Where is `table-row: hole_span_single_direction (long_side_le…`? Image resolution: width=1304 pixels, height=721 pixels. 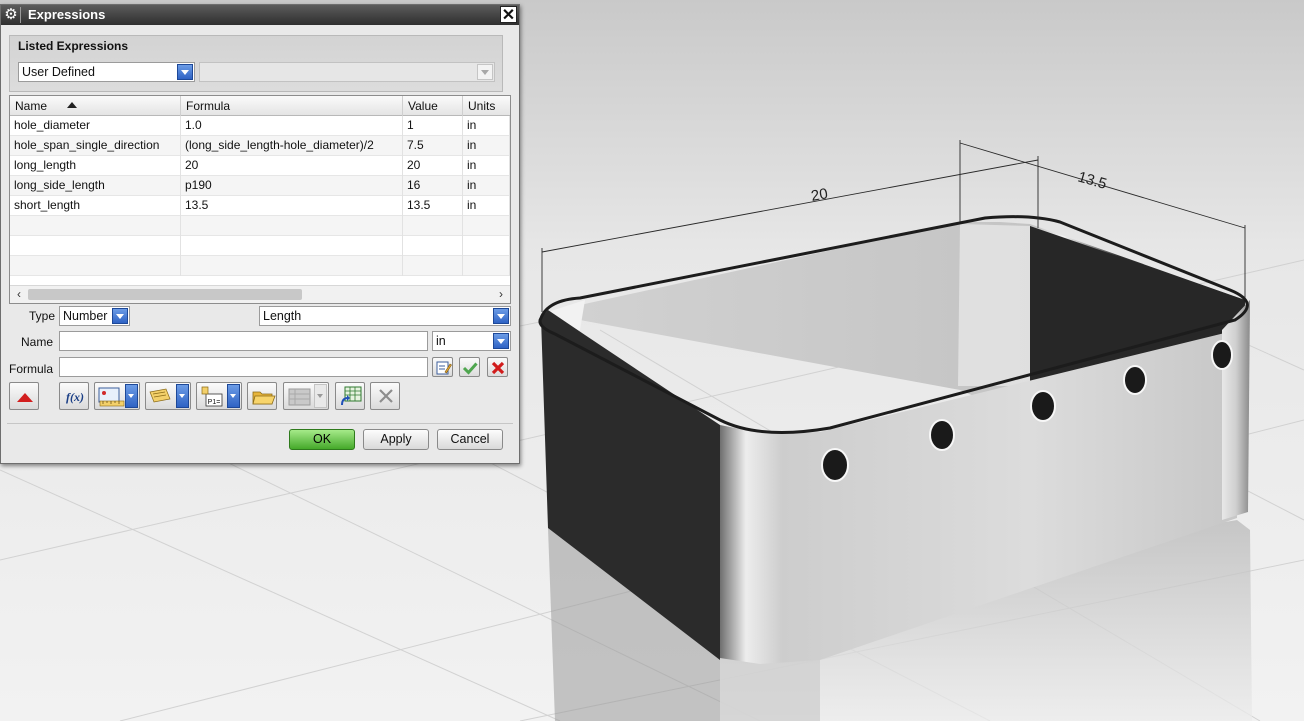
table-row: hole_span_single_direction (long_side_le… is located at coordinates (260, 146).